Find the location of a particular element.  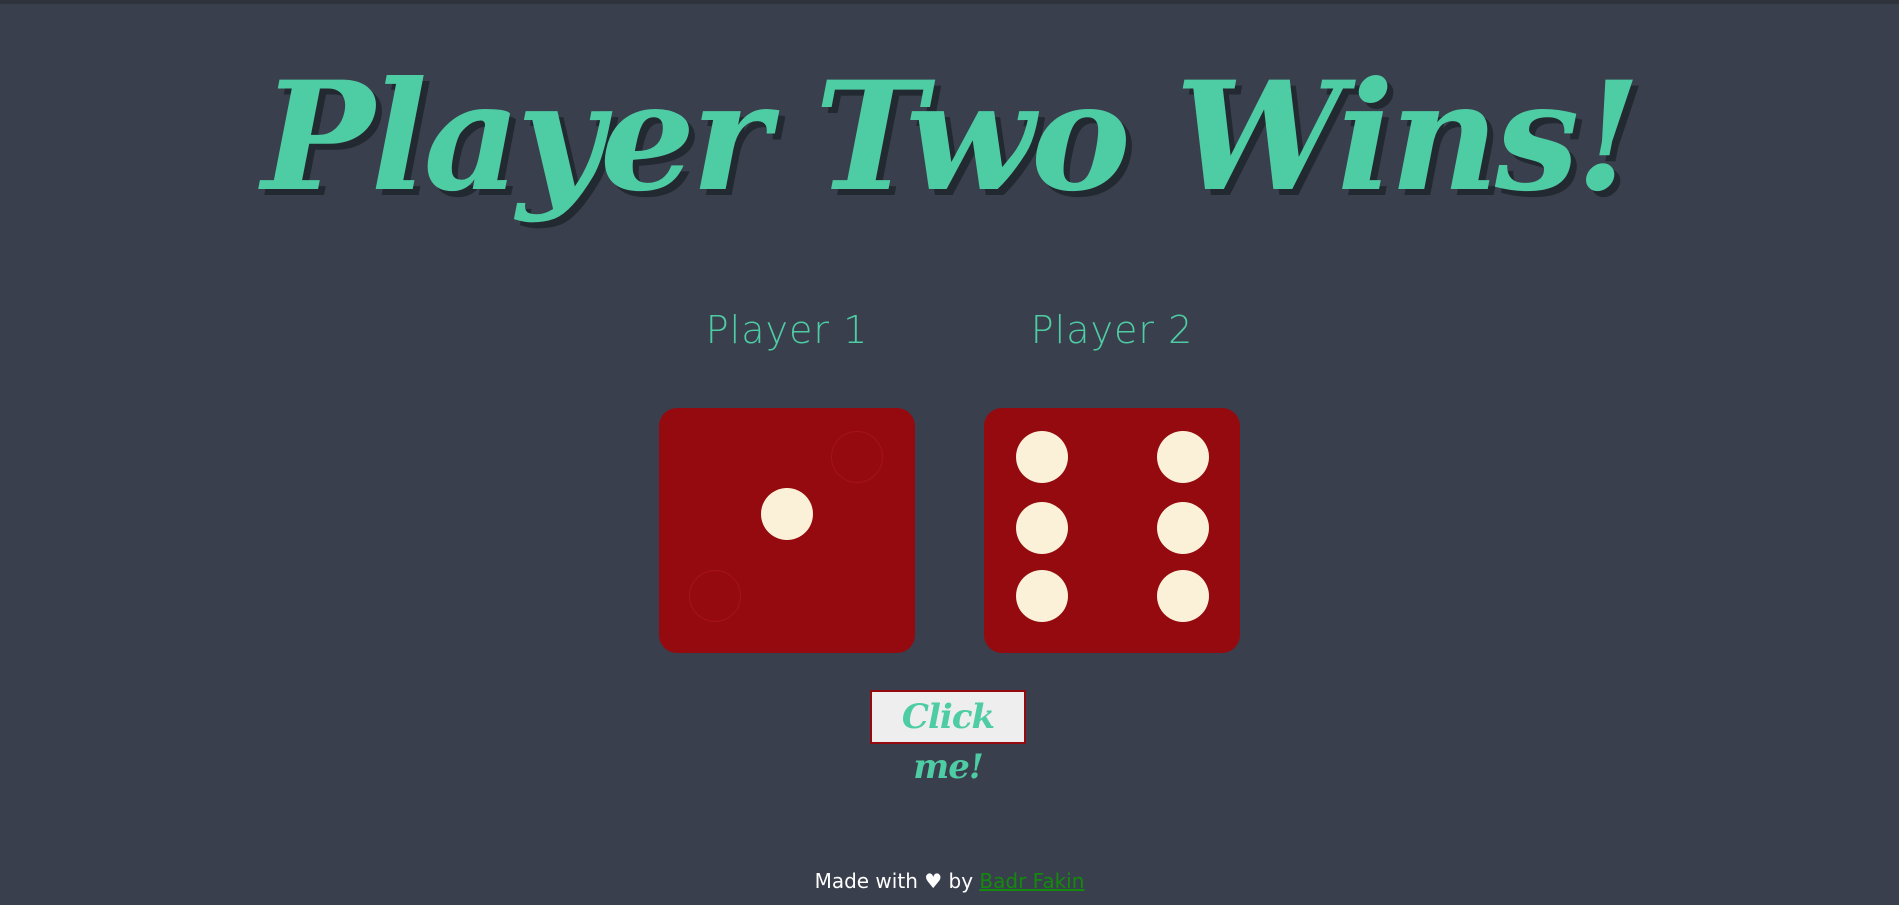

player-one-label: Player 1 is located at coordinates (787, 330).